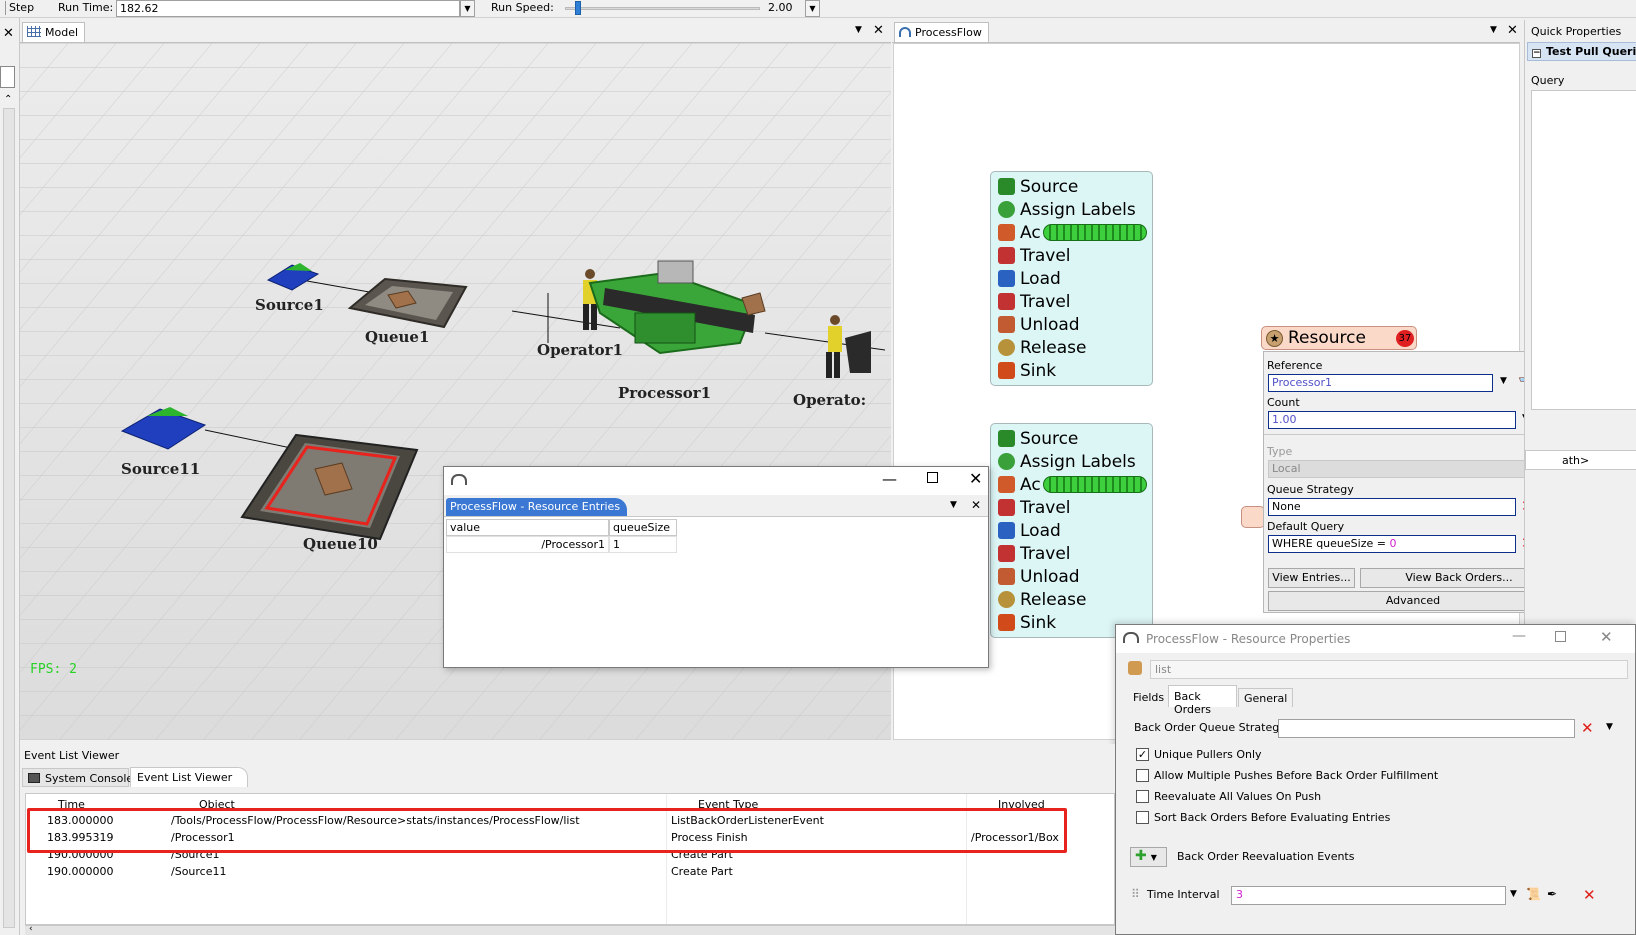 Image resolution: width=1636 pixels, height=935 pixels. I want to click on name-field: list, so click(1389, 669).